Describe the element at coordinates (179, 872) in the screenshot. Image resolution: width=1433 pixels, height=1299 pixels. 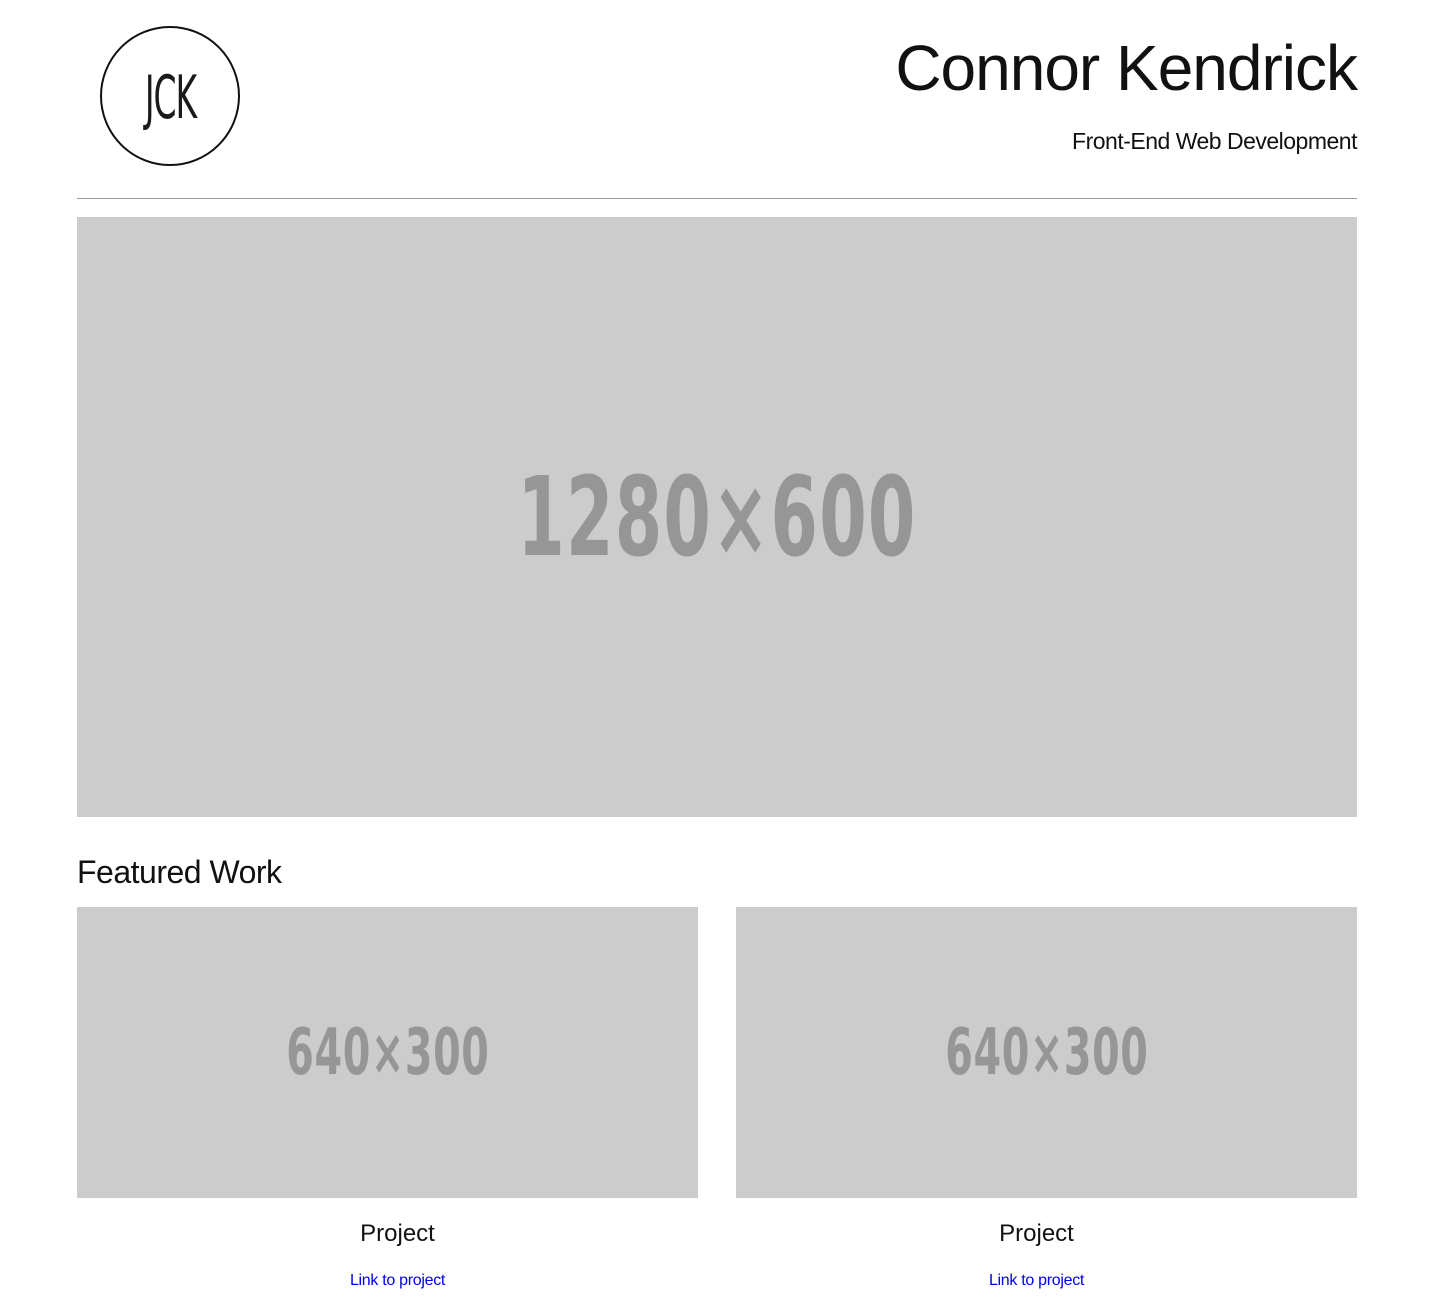
I see `featured-work-heading: Featured Work` at that location.